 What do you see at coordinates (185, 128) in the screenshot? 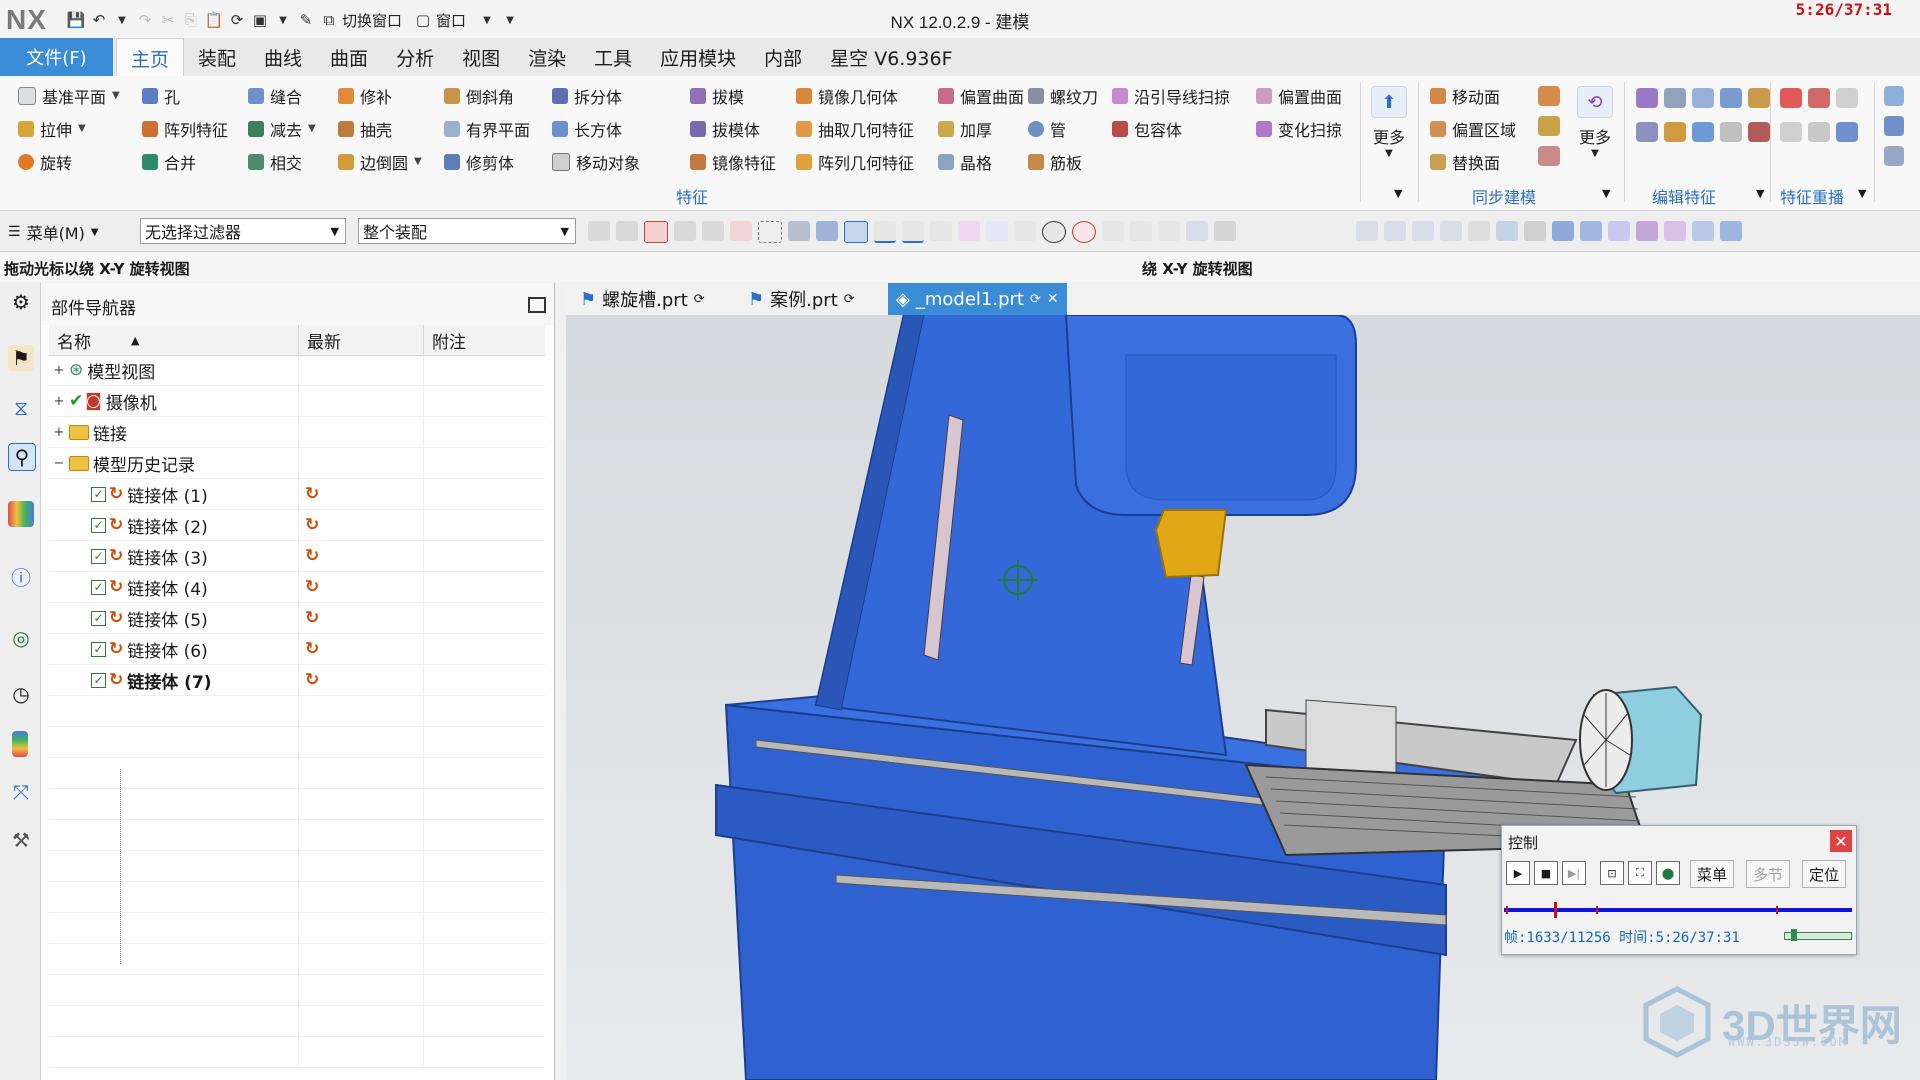
I see `pattern-feature-button: 阵列特征` at bounding box center [185, 128].